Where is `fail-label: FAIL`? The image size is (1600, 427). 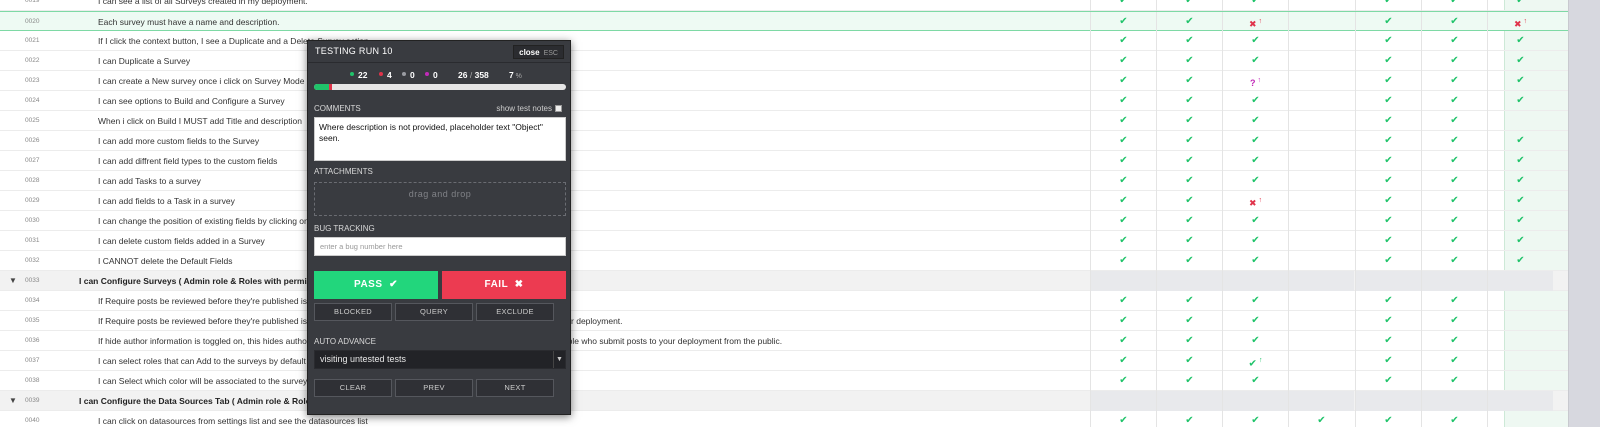 fail-label: FAIL is located at coordinates (496, 284).